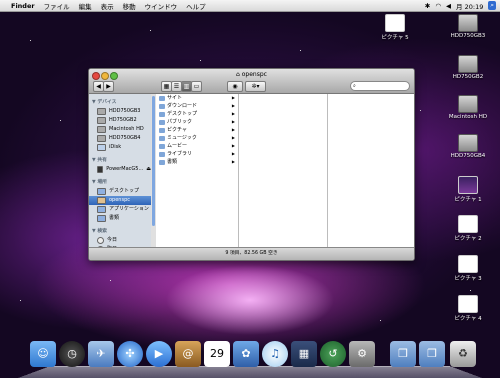  What do you see at coordinates (120, 111) in the screenshot?
I see `sidebar-item-hdd750gb3: HDD750GB3` at bounding box center [120, 111].